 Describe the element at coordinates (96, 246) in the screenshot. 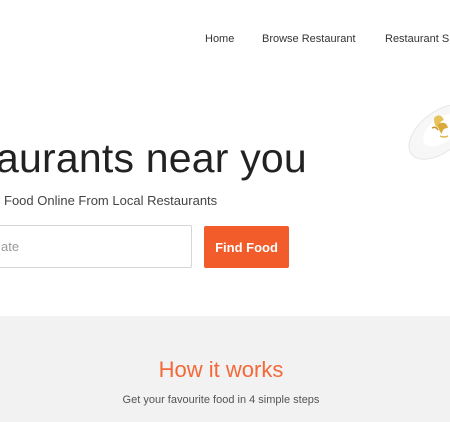

I see `location-search-input: ate` at that location.